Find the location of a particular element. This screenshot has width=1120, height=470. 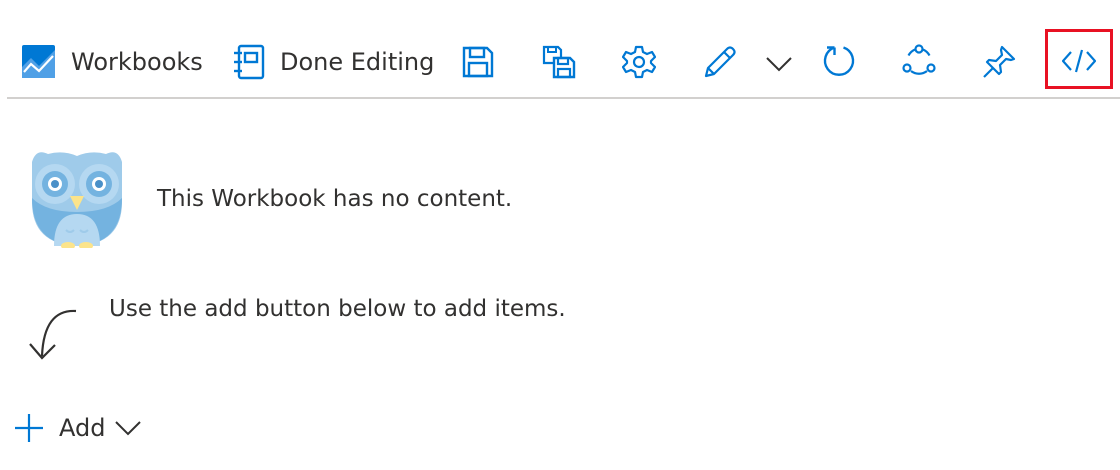

pin-icon is located at coordinates (999, 62).